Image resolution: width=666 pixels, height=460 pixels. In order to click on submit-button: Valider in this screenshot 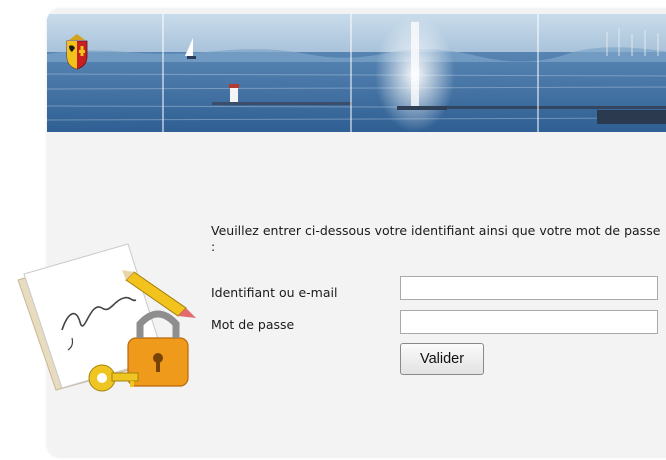, I will do `click(442, 359)`.